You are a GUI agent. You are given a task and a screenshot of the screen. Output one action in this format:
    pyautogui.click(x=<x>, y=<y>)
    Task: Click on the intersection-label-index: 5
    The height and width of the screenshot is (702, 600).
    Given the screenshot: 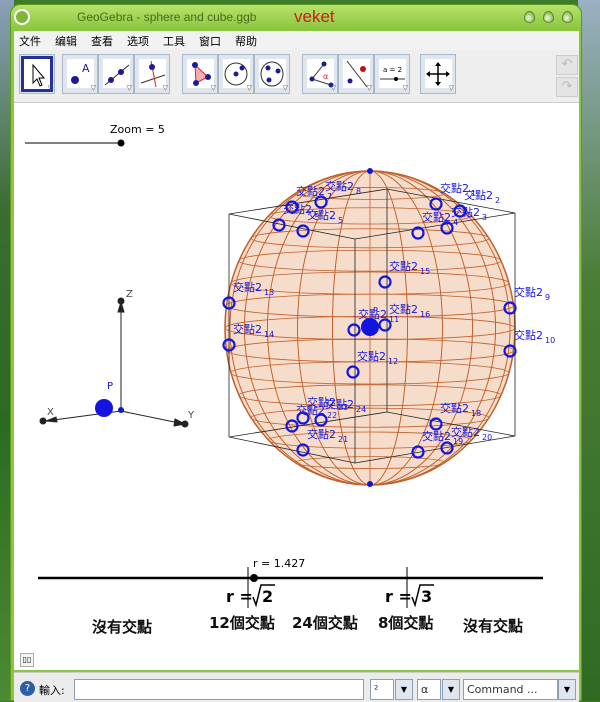 What is the action you would take?
    pyautogui.click(x=340, y=220)
    